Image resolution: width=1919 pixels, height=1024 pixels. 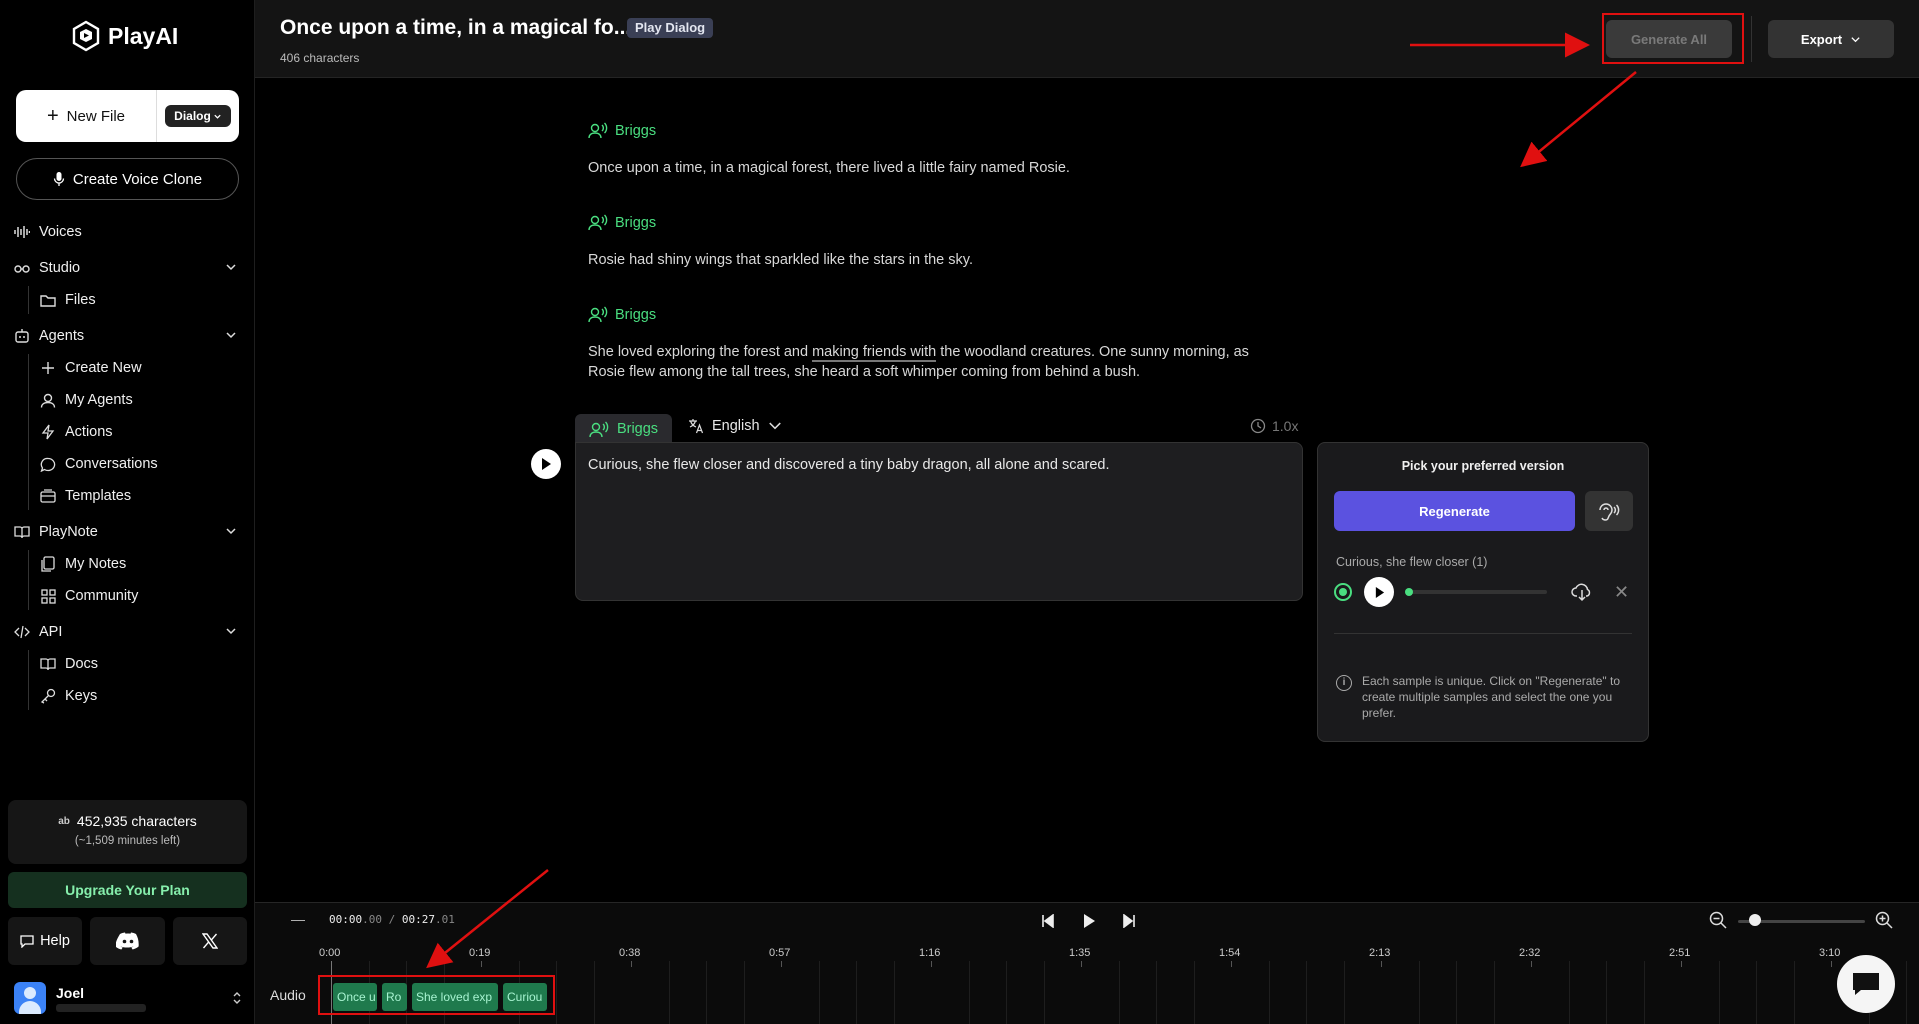 What do you see at coordinates (48, 696) in the screenshot?
I see `key-icon` at bounding box center [48, 696].